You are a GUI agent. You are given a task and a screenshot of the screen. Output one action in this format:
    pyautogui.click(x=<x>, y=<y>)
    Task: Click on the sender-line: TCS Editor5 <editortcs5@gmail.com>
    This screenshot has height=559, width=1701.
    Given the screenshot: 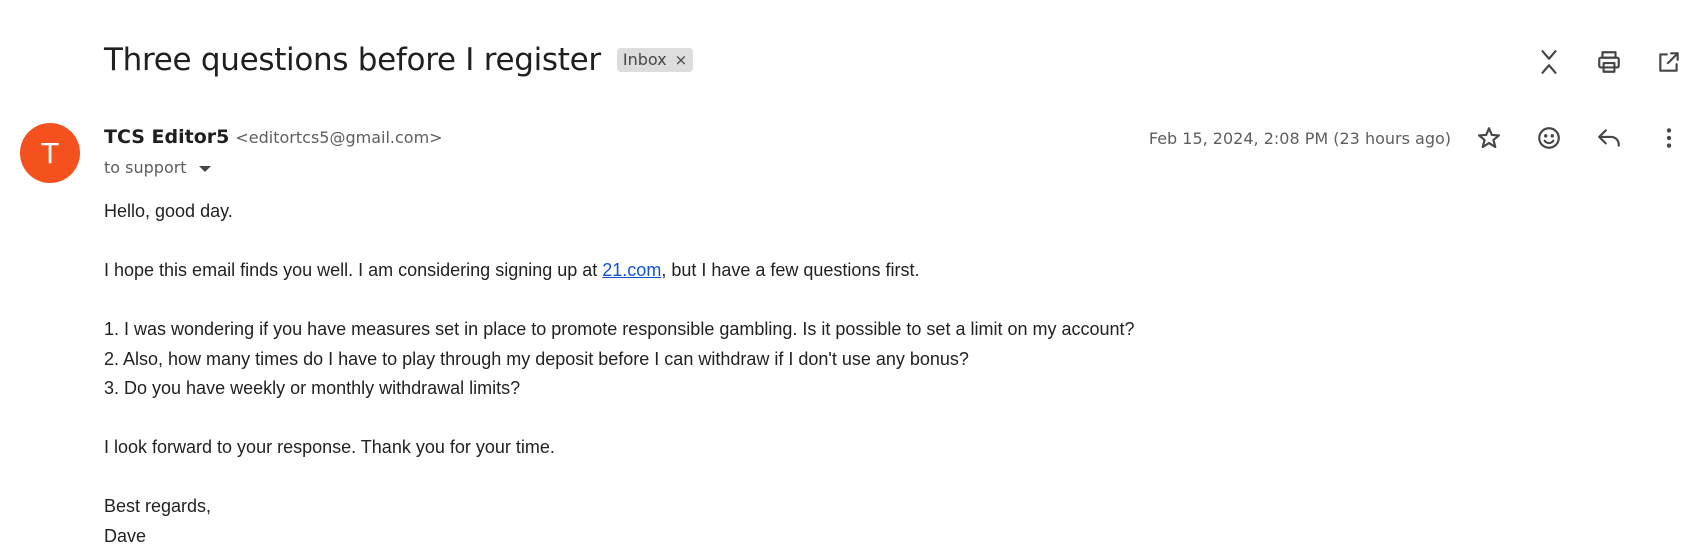 What is the action you would take?
    pyautogui.click(x=273, y=137)
    